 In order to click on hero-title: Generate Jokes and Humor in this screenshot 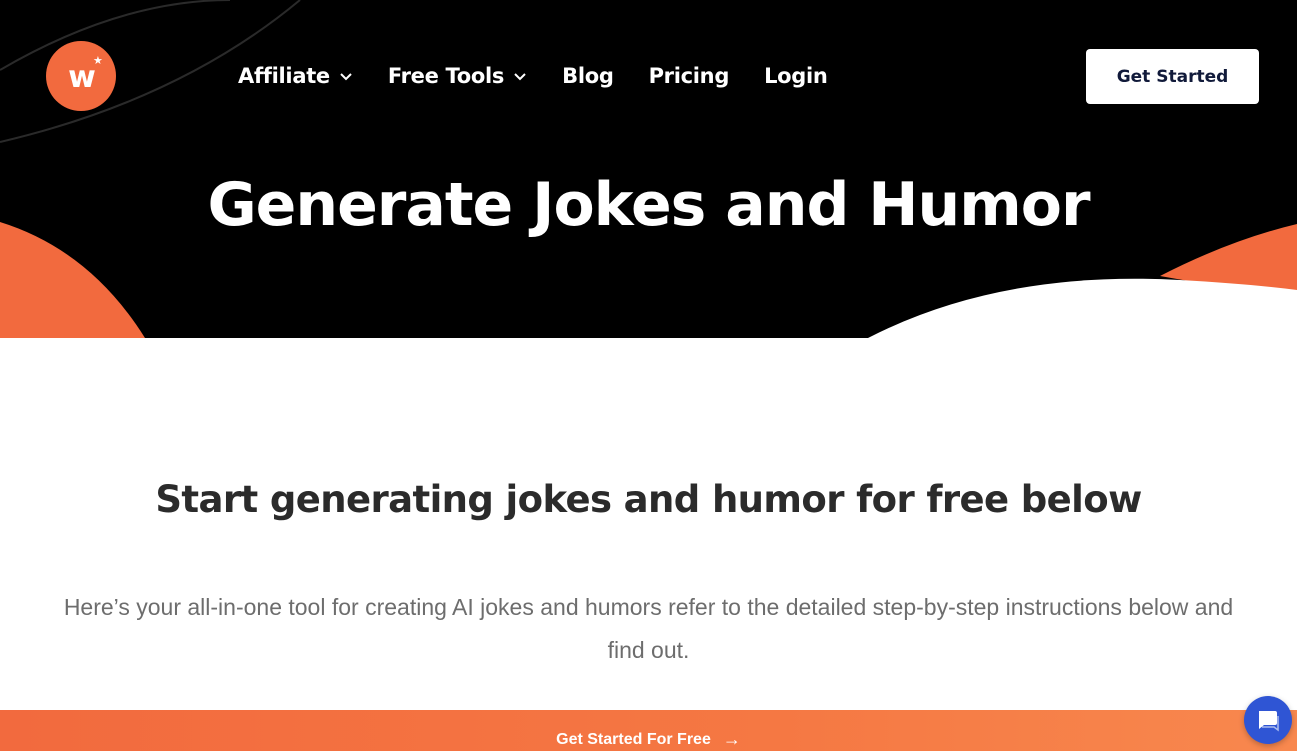, I will do `click(648, 205)`.